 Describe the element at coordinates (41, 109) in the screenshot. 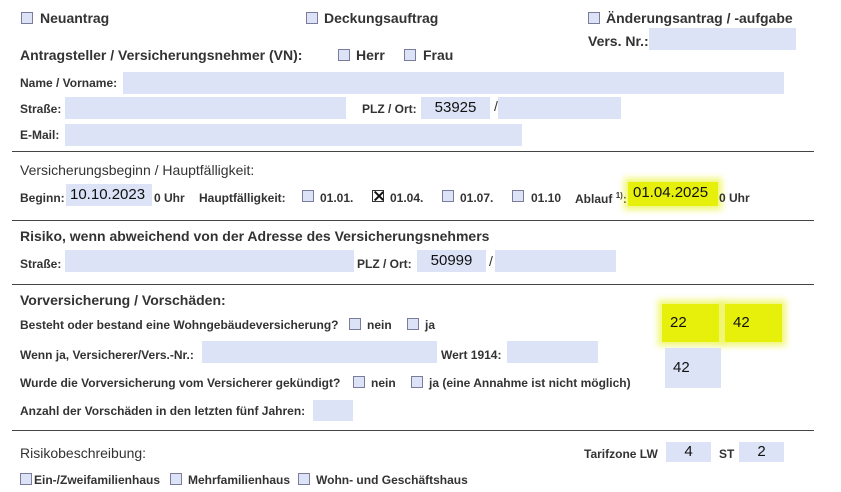

I see `strasse-label: Straße:` at that location.